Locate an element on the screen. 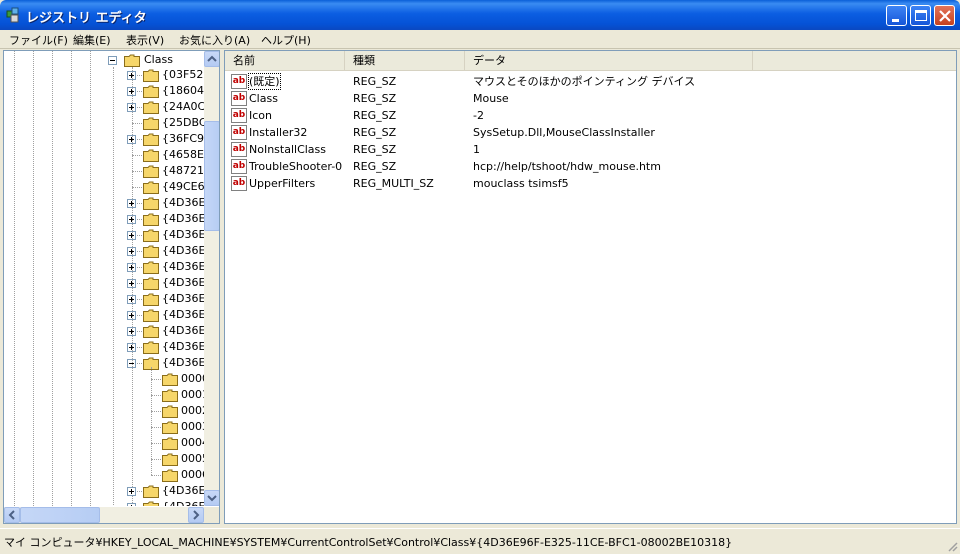 The image size is (960, 554). close-icon is located at coordinates (945, 16).